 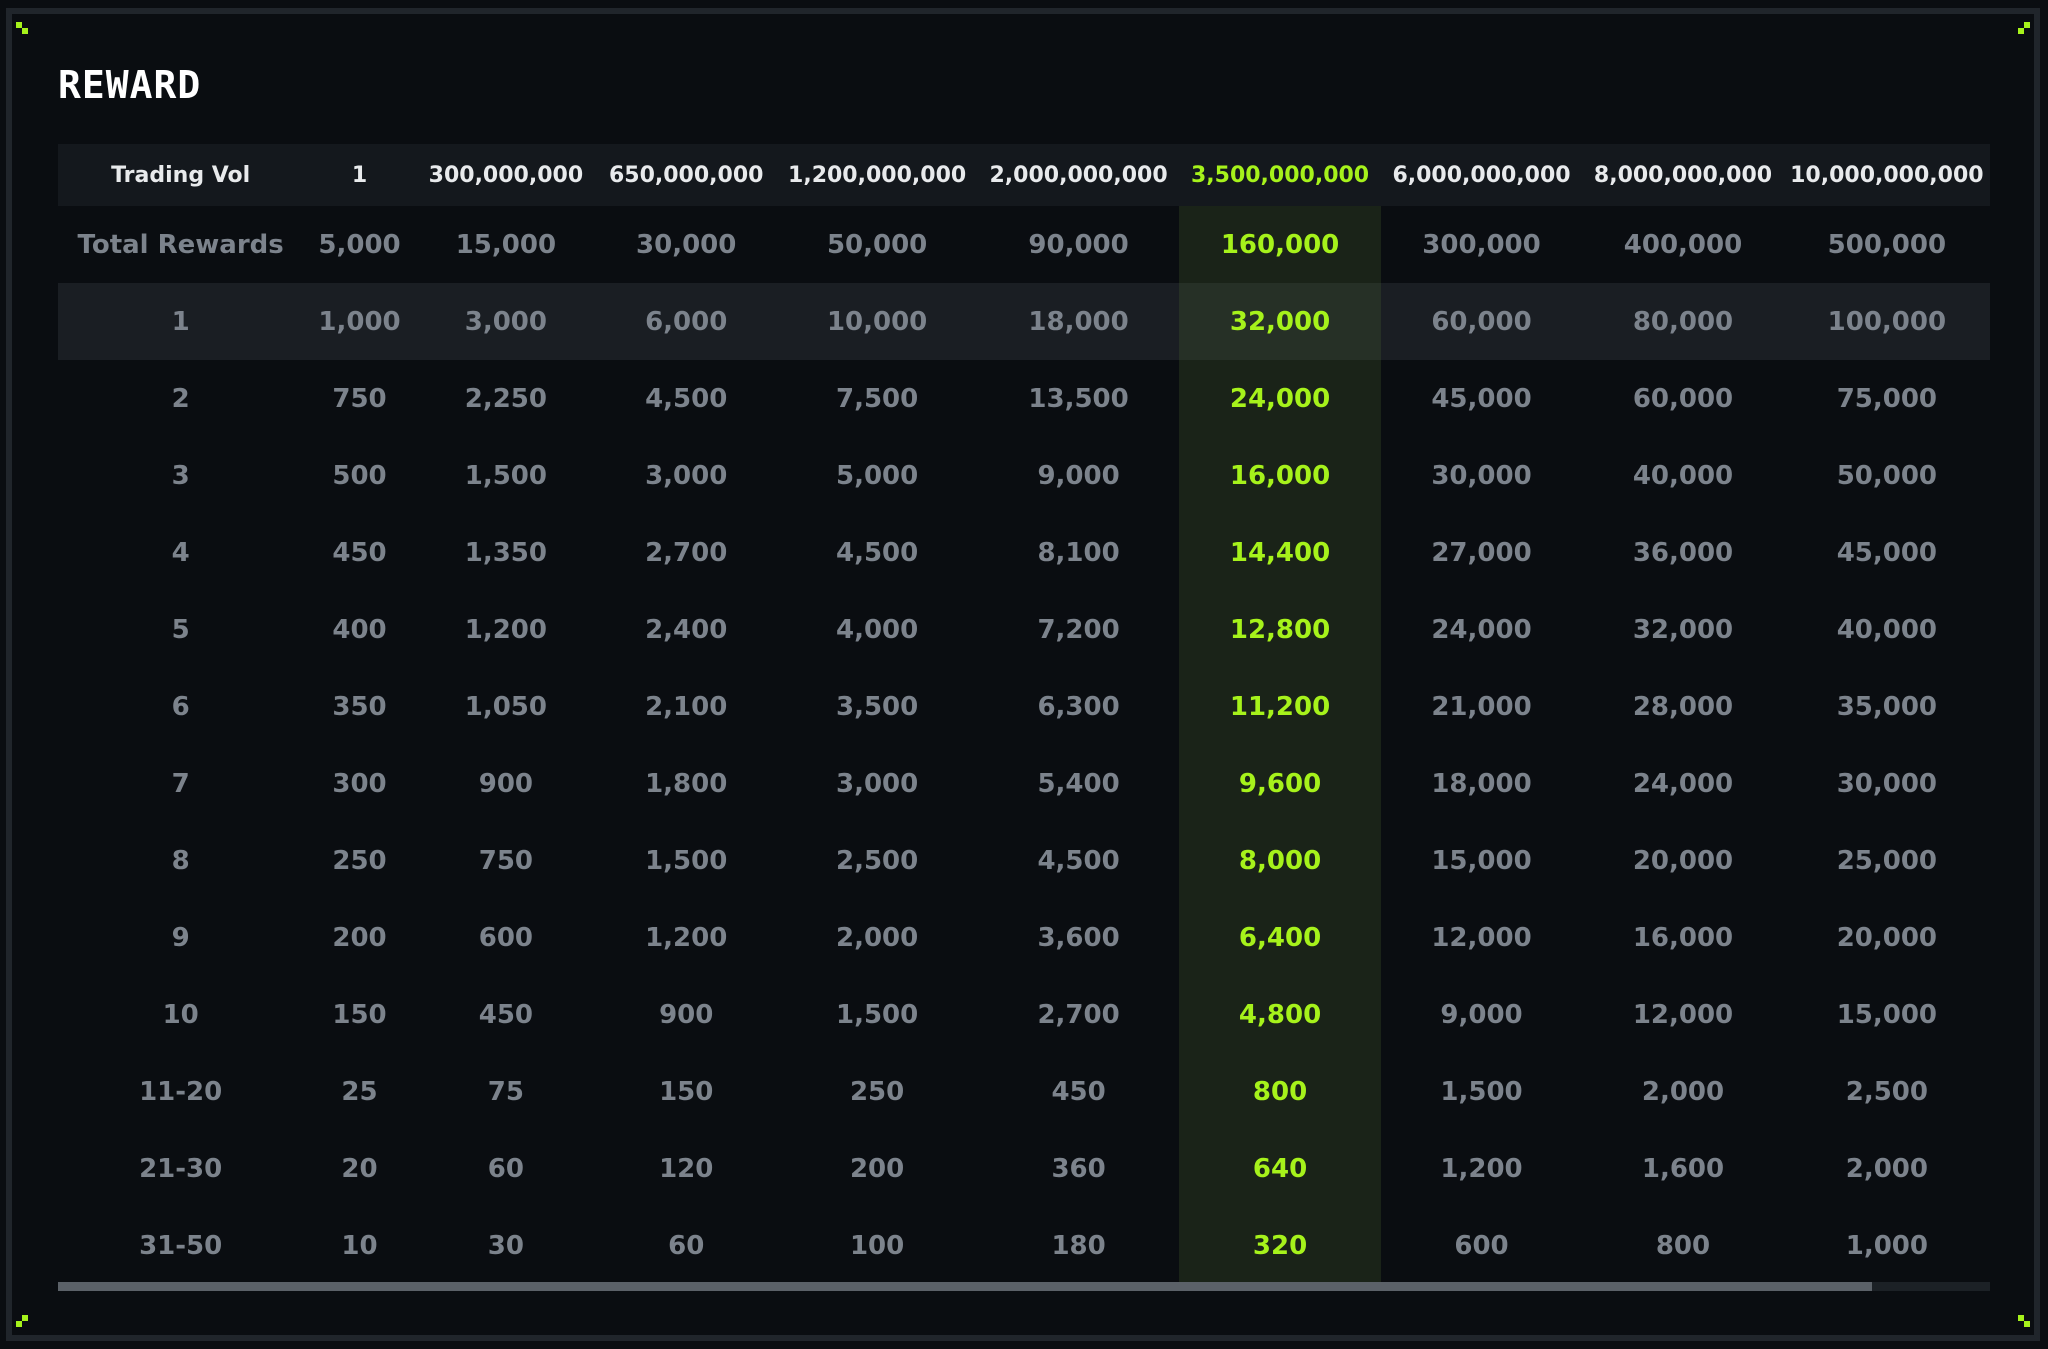 I want to click on reward-cell: 160,000, so click(x=1280, y=244).